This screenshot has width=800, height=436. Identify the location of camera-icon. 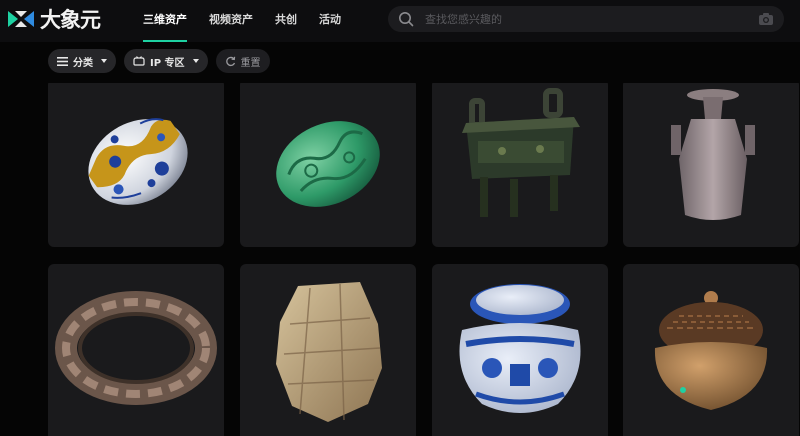
(766, 19).